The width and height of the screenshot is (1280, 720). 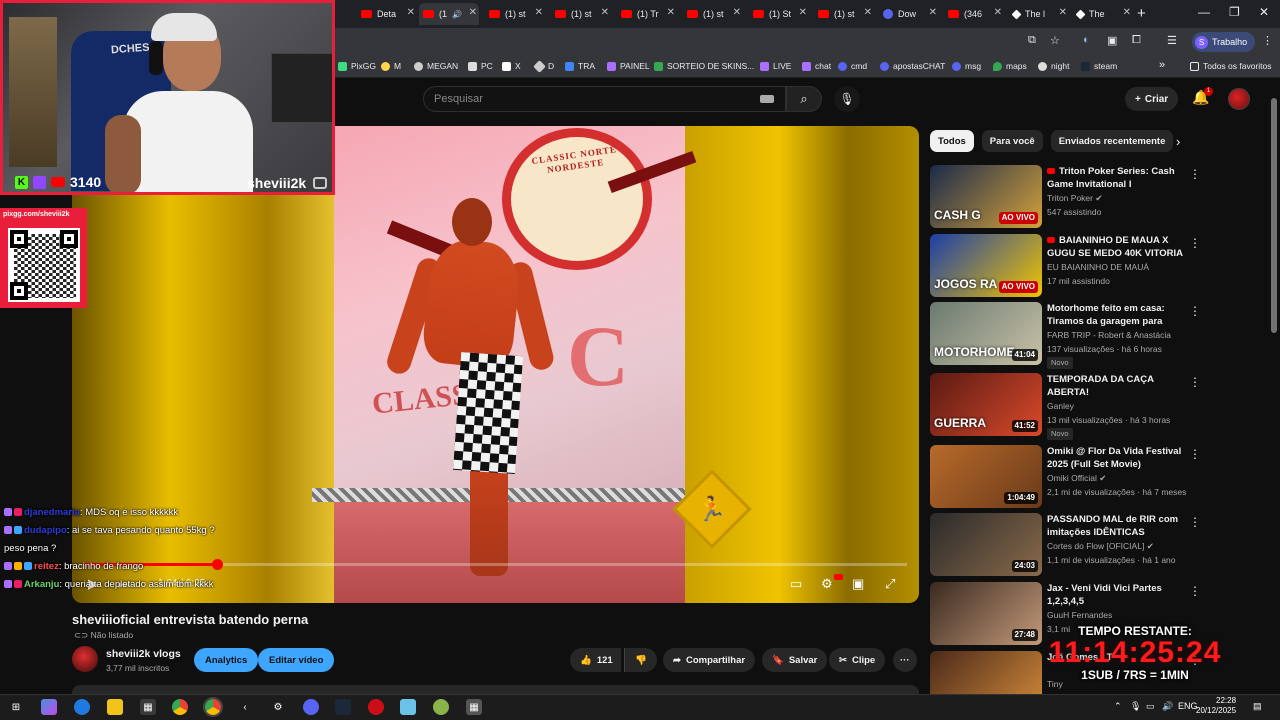 I want to click on scrollbar-thumb, so click(x=1274, y=215).